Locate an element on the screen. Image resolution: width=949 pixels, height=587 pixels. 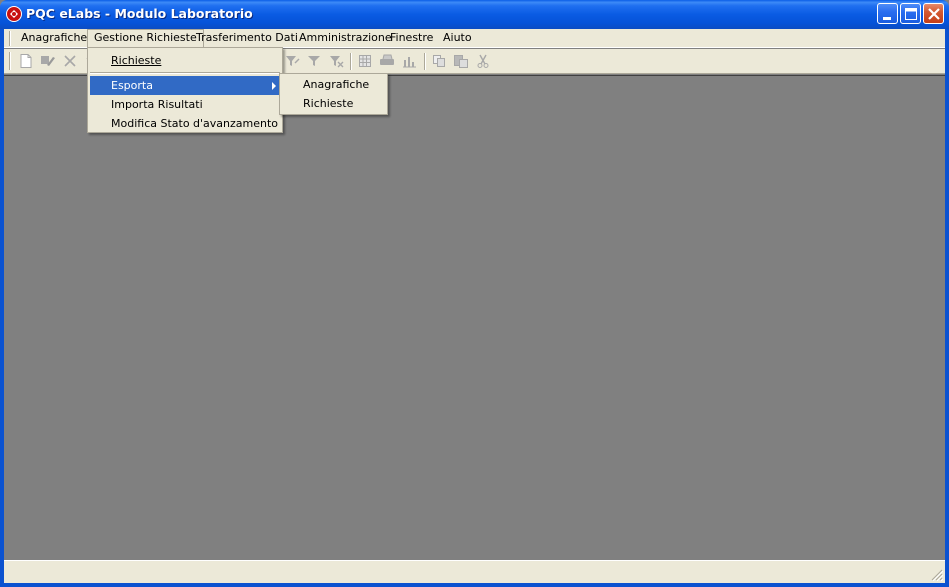
menu-item-importa-risultati: Importa Risultati is located at coordinates (185, 104).